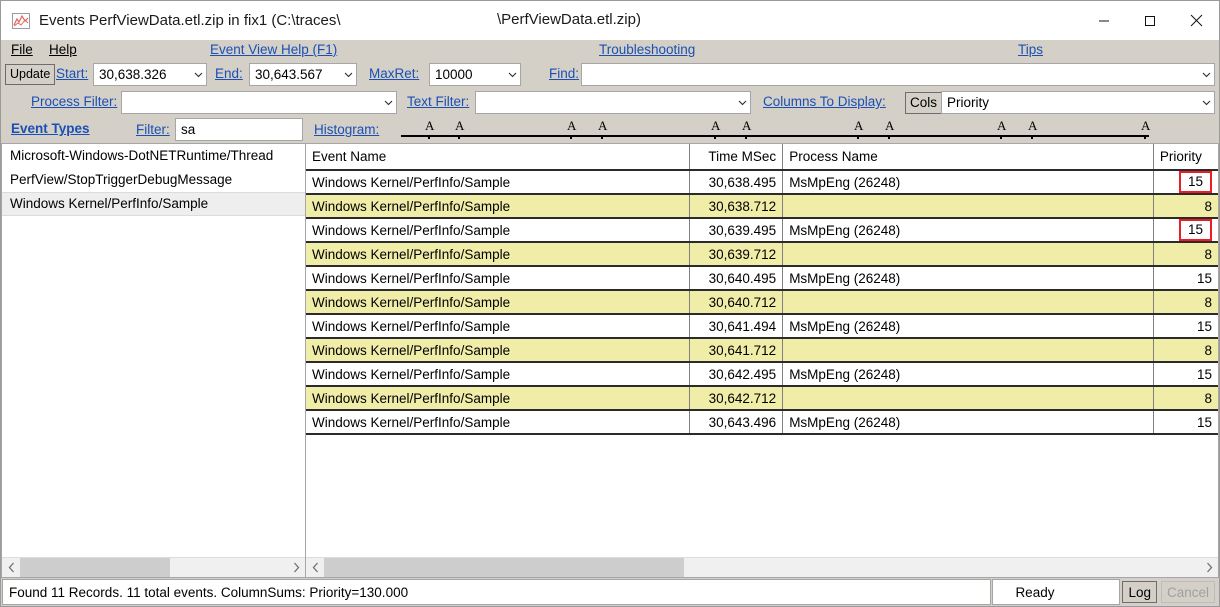 The width and height of the screenshot is (1220, 607). I want to click on histogram-strip: A A A A A A A A A A A, so click(808, 130).